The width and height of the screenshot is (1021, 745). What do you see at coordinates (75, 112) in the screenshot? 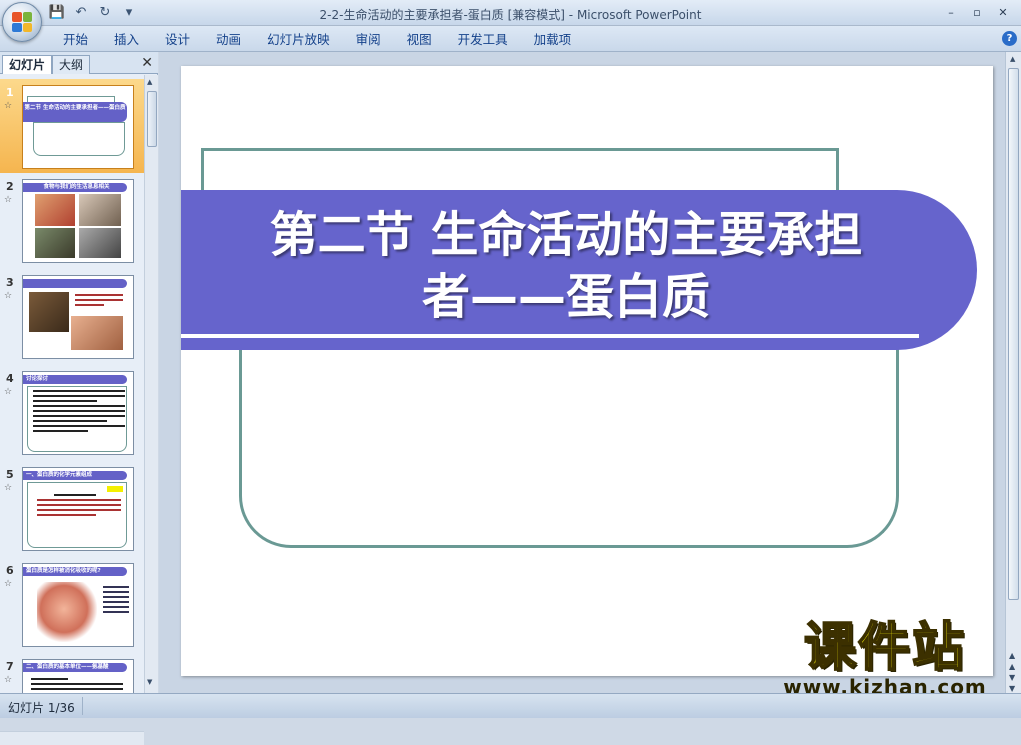
I see `thumb-banner: 第二节 生命活动的主要承担者——蛋白质` at bounding box center [75, 112].